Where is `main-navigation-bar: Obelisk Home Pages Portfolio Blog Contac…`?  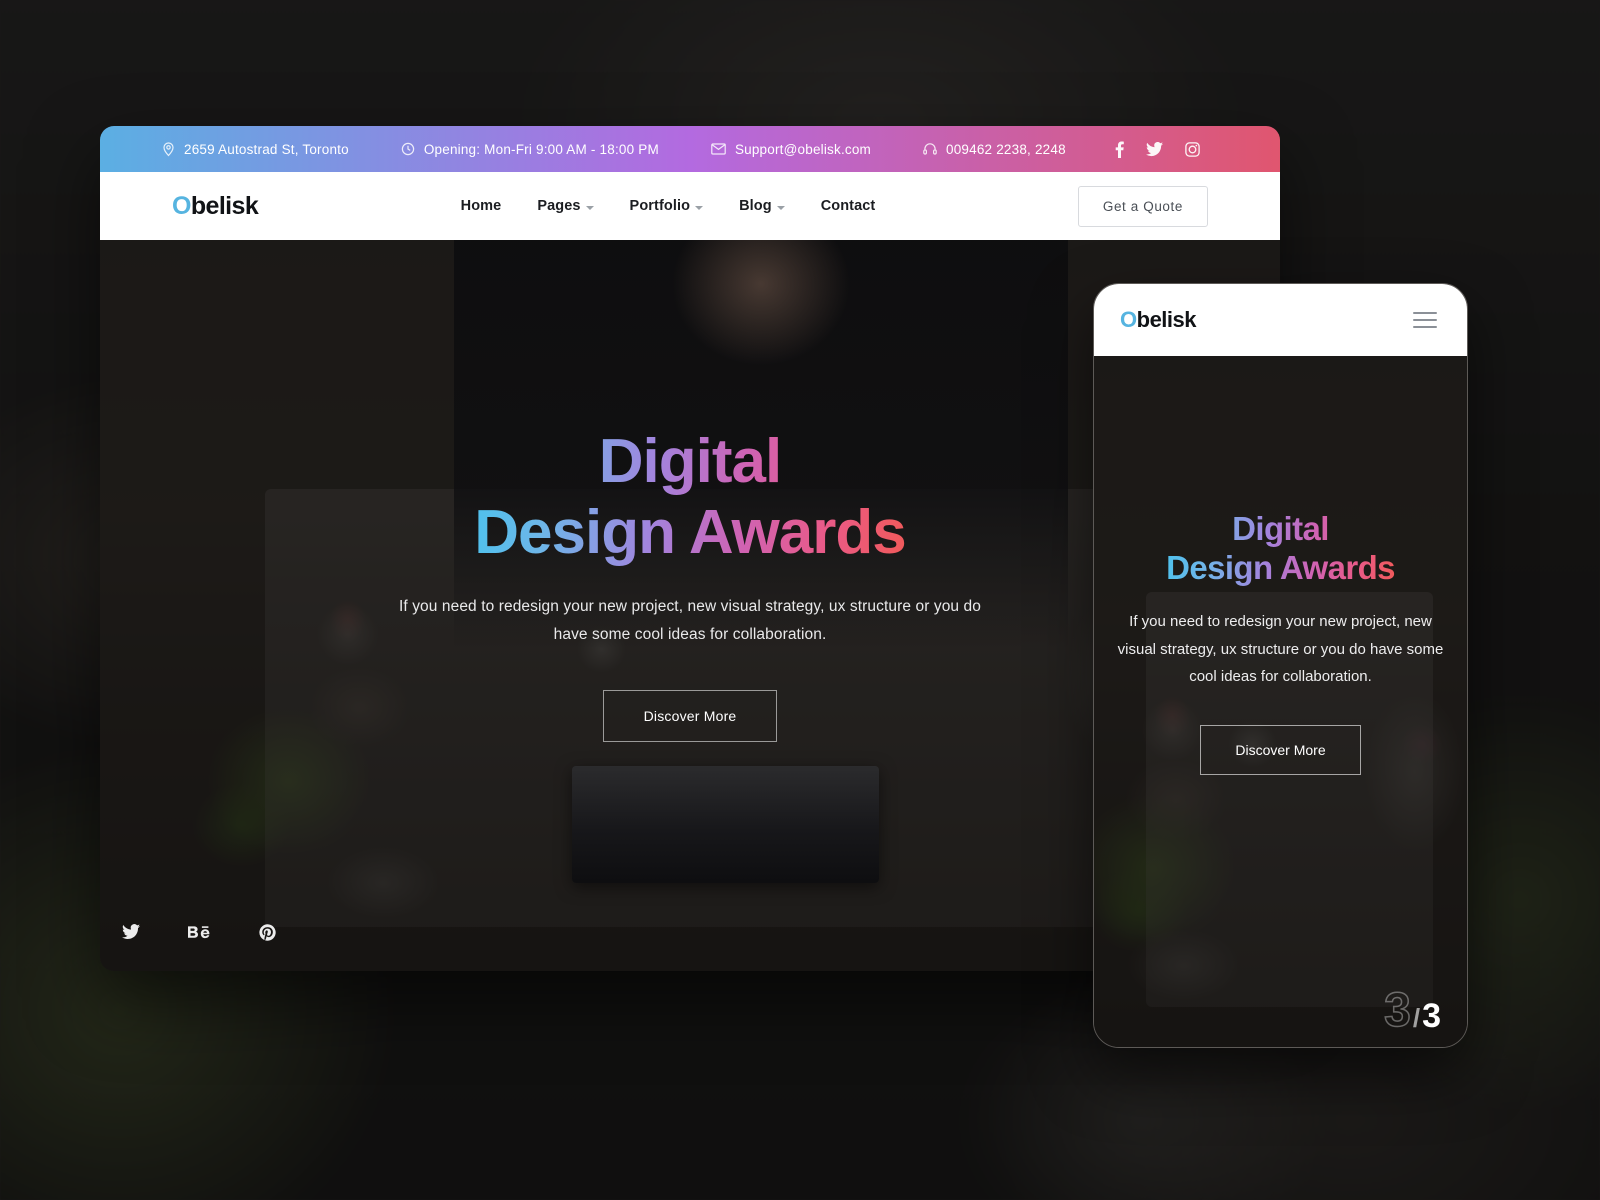 main-navigation-bar: Obelisk Home Pages Portfolio Blog Contac… is located at coordinates (690, 206).